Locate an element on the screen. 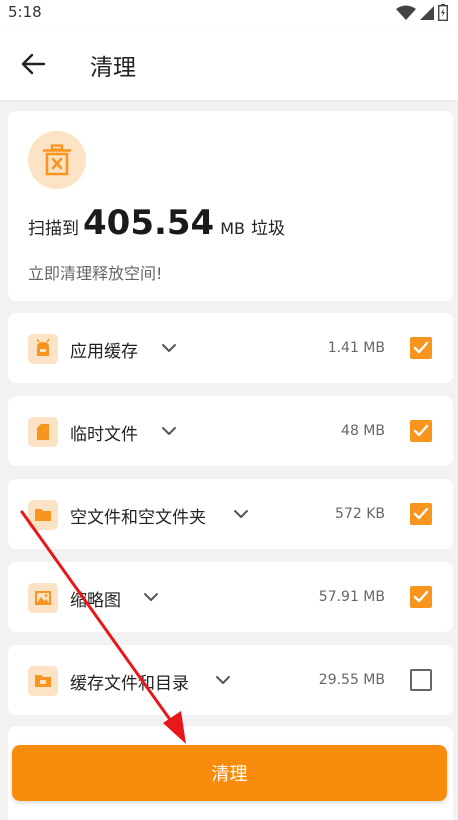 The height and width of the screenshot is (820, 458). junk-size-value: 405.54 is located at coordinates (149, 223).